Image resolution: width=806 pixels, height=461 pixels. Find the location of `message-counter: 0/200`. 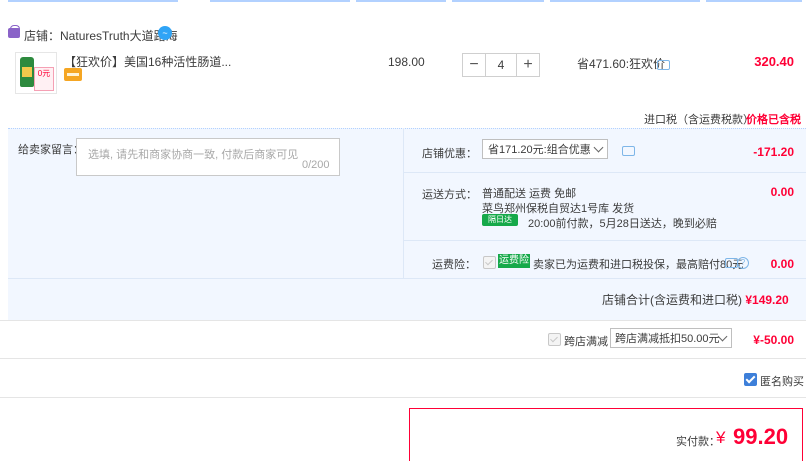

message-counter: 0/200 is located at coordinates (316, 165).